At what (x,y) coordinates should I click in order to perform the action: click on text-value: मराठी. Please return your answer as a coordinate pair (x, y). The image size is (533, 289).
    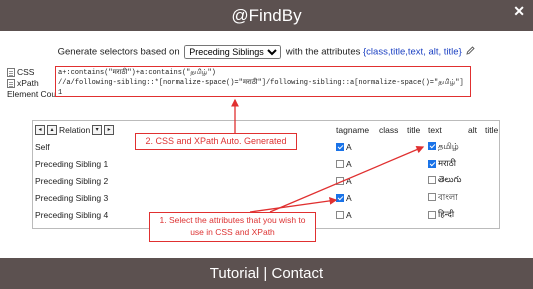
    Looking at the image, I should click on (447, 163).